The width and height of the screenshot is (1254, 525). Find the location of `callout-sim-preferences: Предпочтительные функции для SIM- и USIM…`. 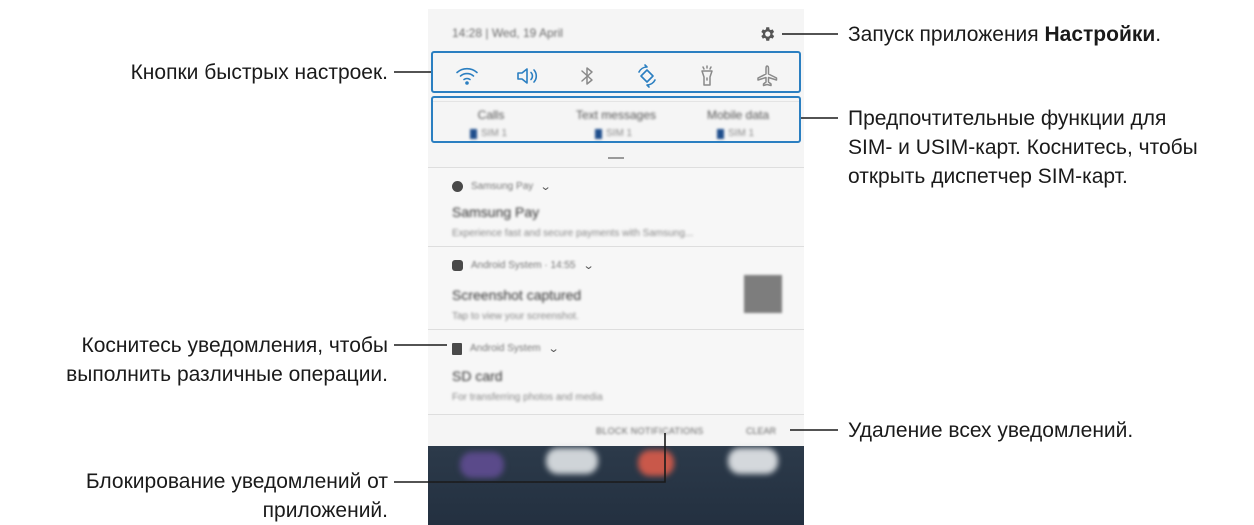

callout-sim-preferences: Предпочтительные функции для SIM- и USIM… is located at coordinates (1023, 147).